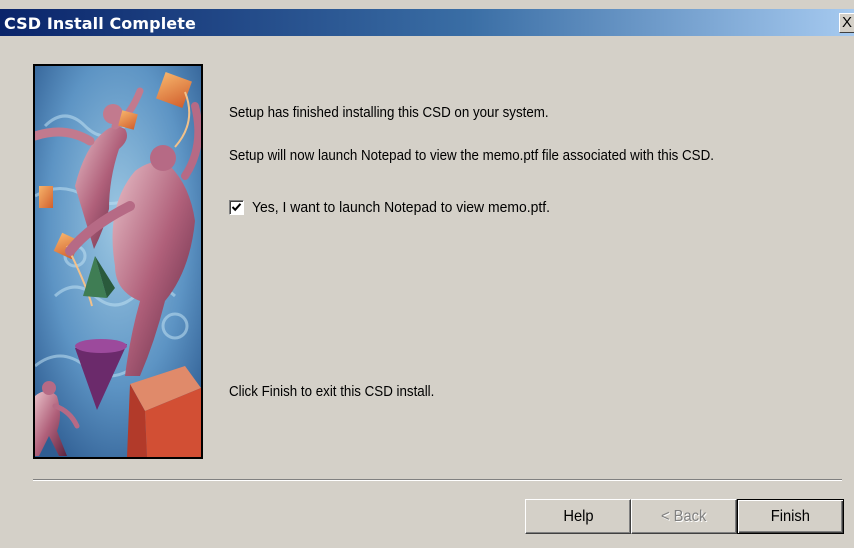 The image size is (854, 548). Describe the element at coordinates (437, 480) in the screenshot. I see `button-separator` at that location.